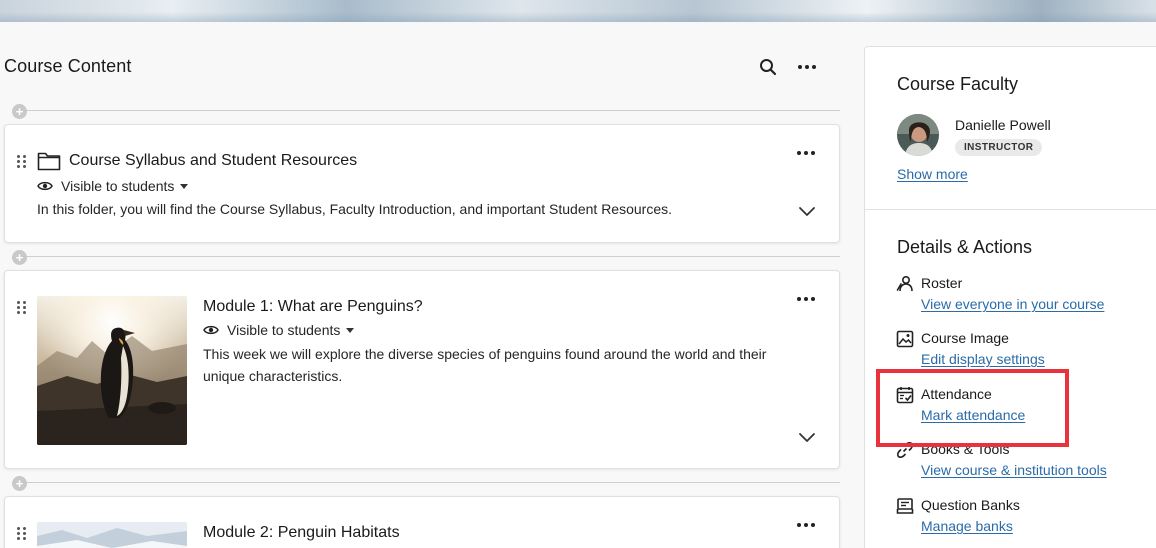  What do you see at coordinates (301, 533) in the screenshot?
I see `item-title: Module 2: Penguin Habitats` at bounding box center [301, 533].